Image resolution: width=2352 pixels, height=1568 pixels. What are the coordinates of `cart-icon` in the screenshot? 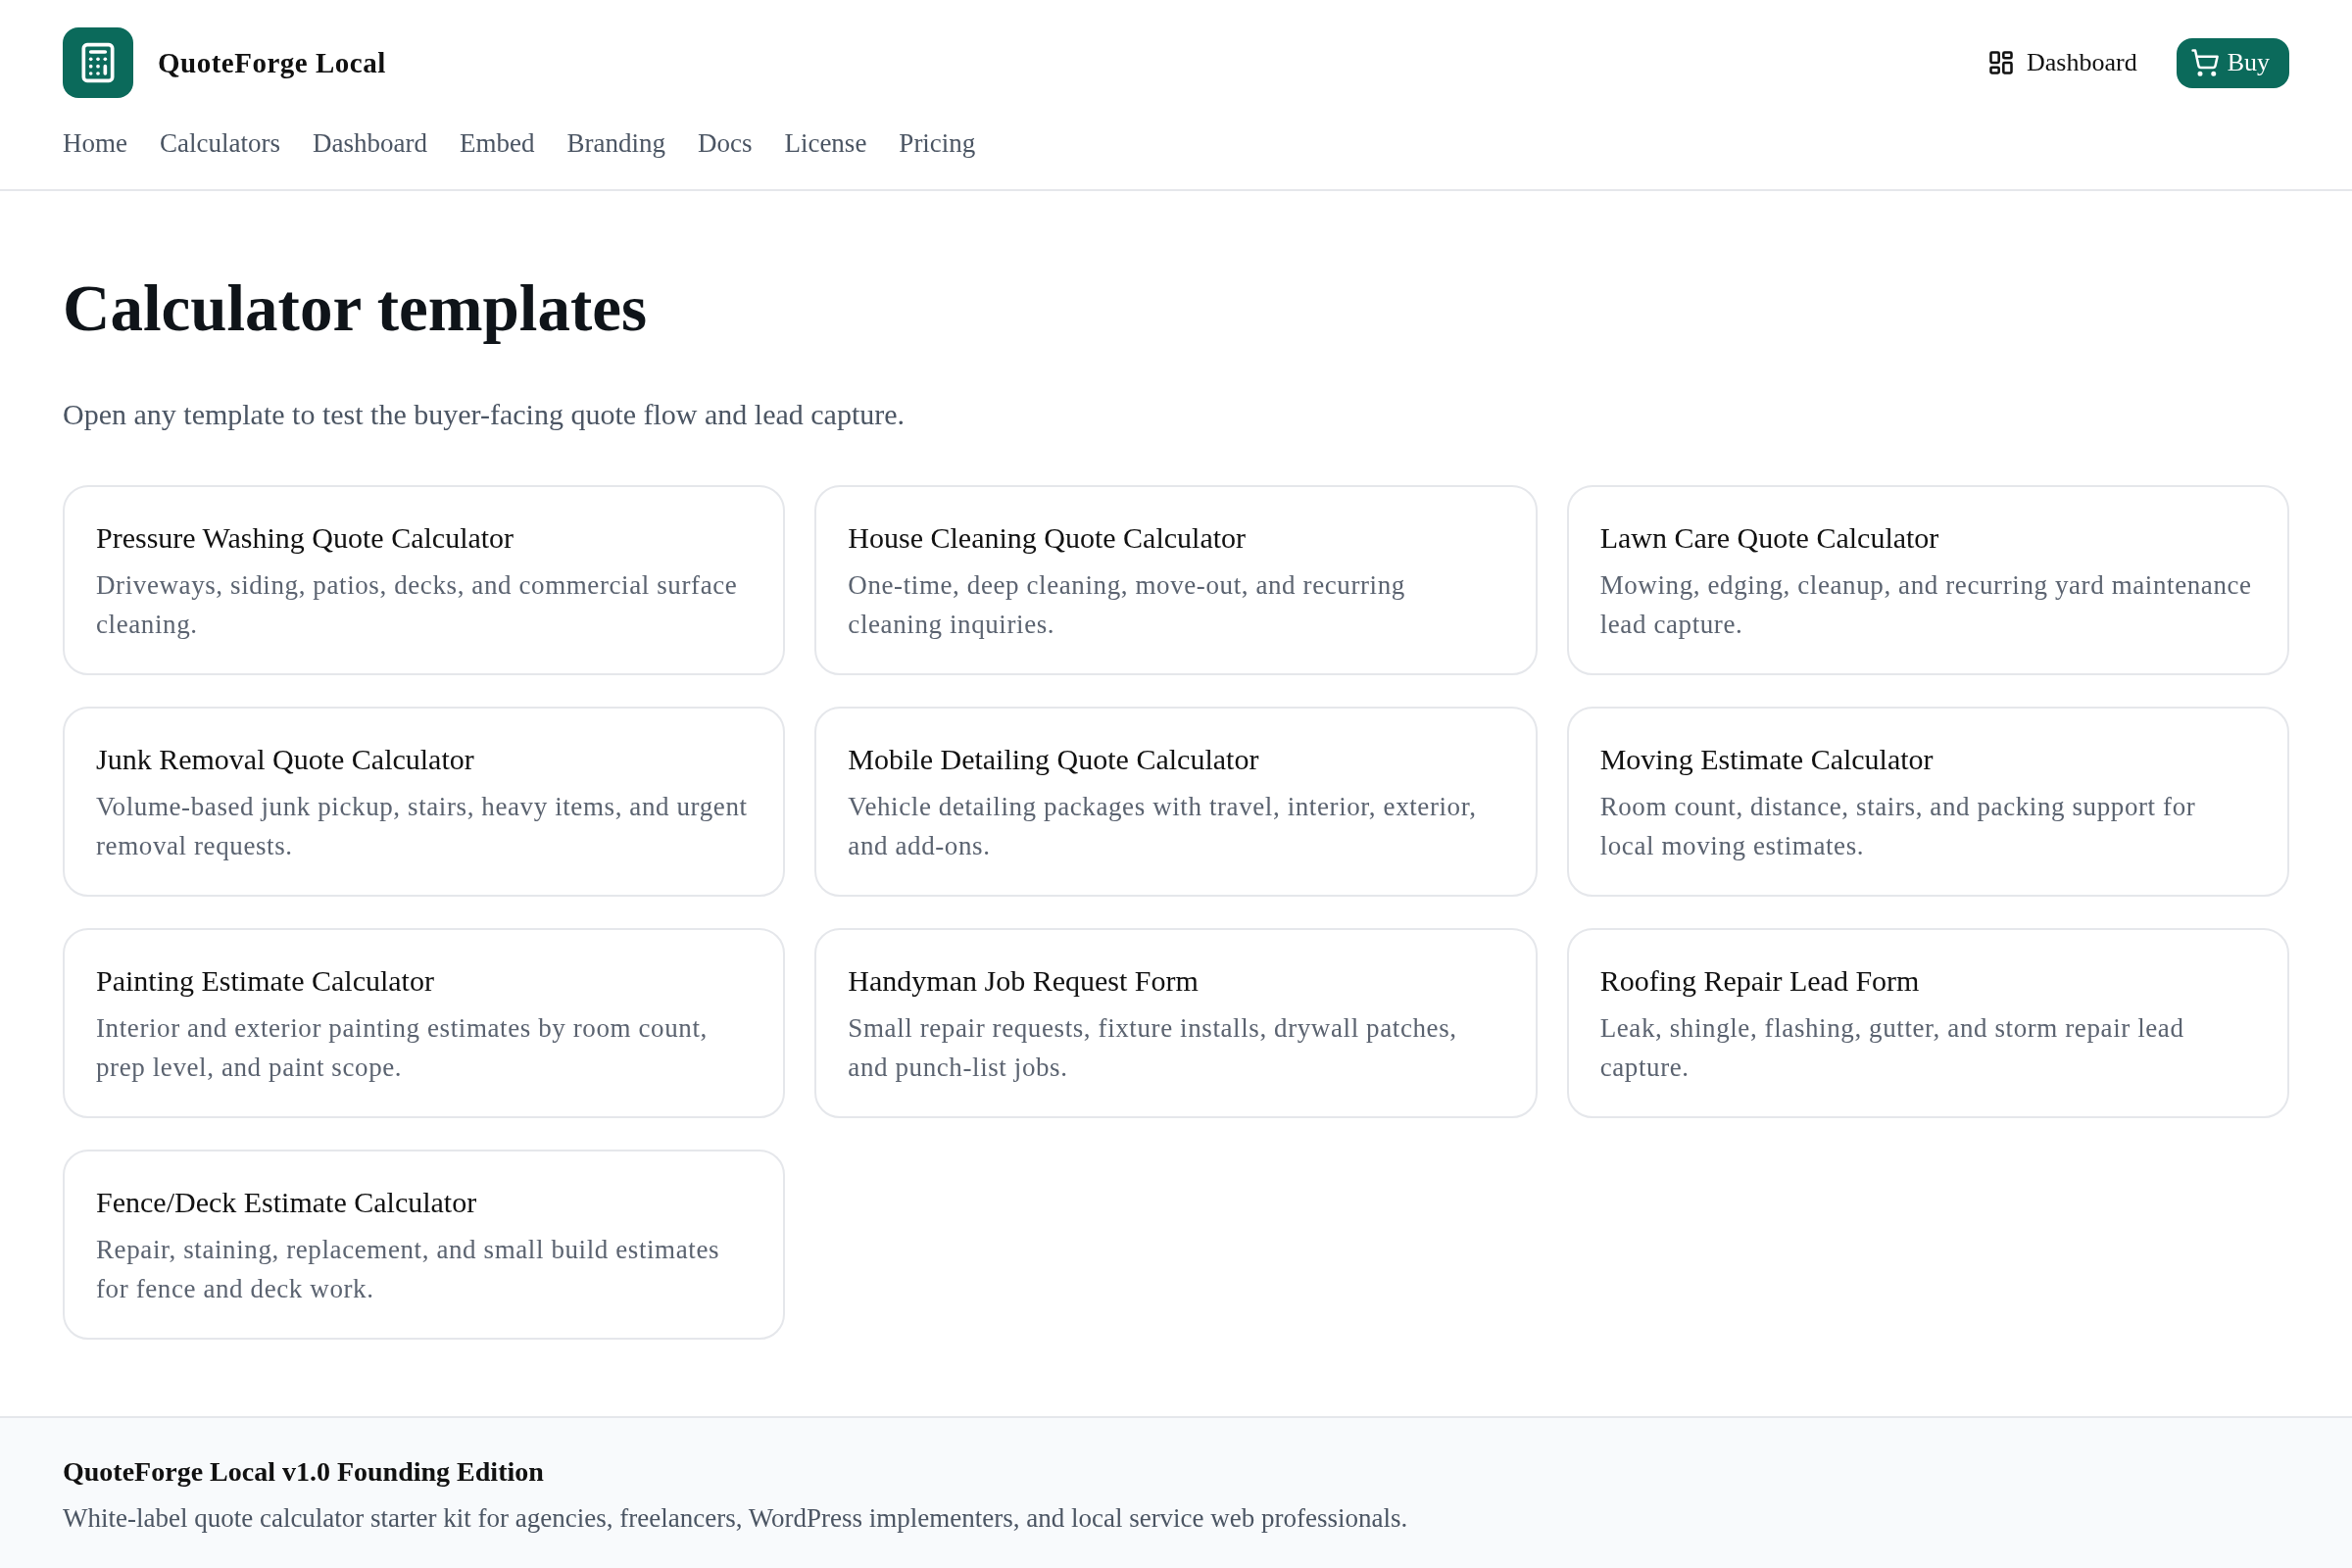 It's located at (2204, 62).